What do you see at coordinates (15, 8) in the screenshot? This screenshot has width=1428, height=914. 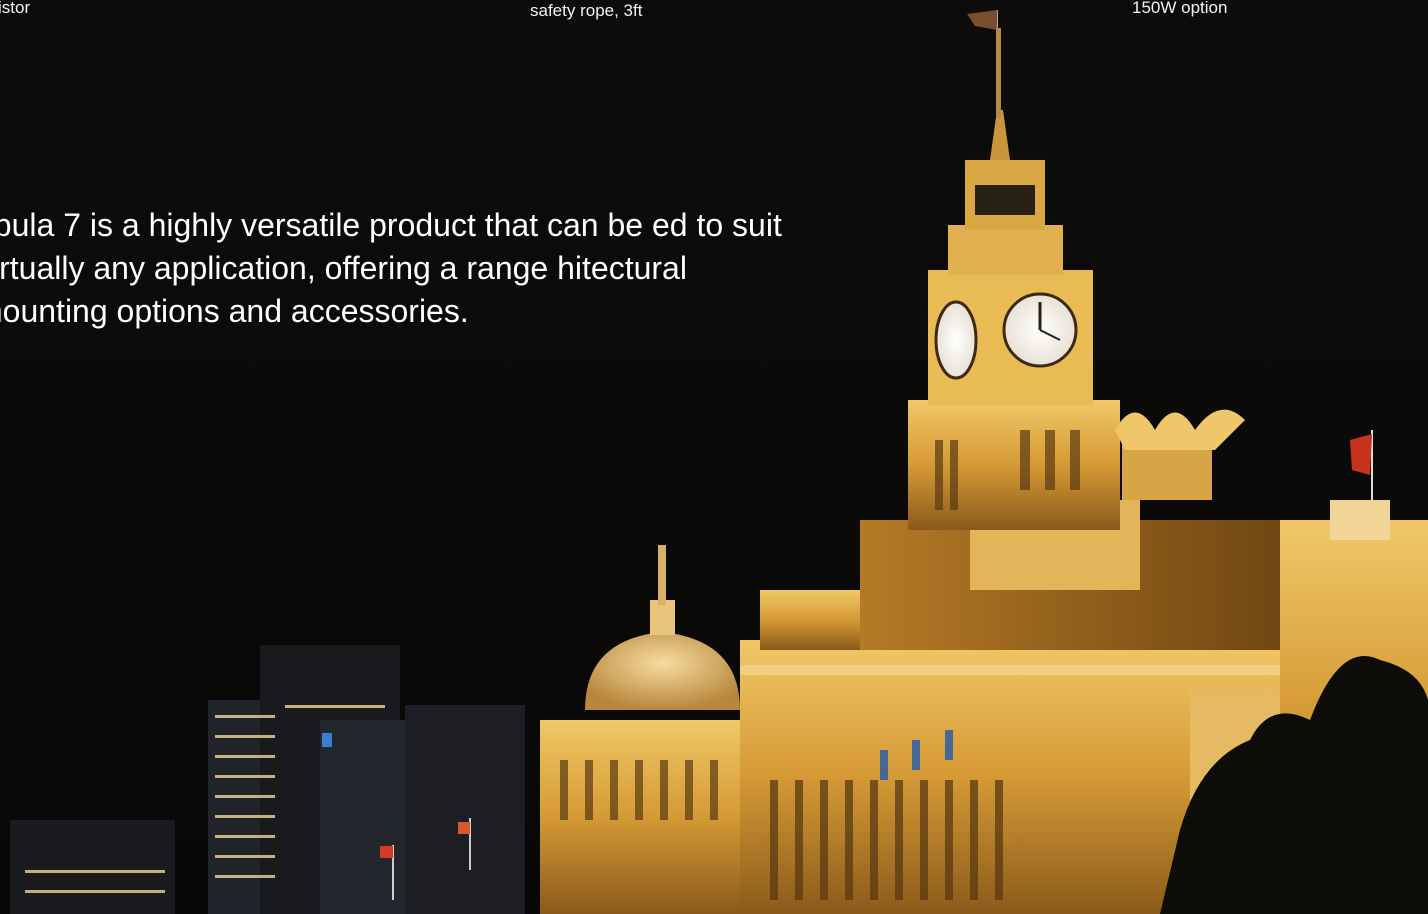 I see `caption-left: istor` at bounding box center [15, 8].